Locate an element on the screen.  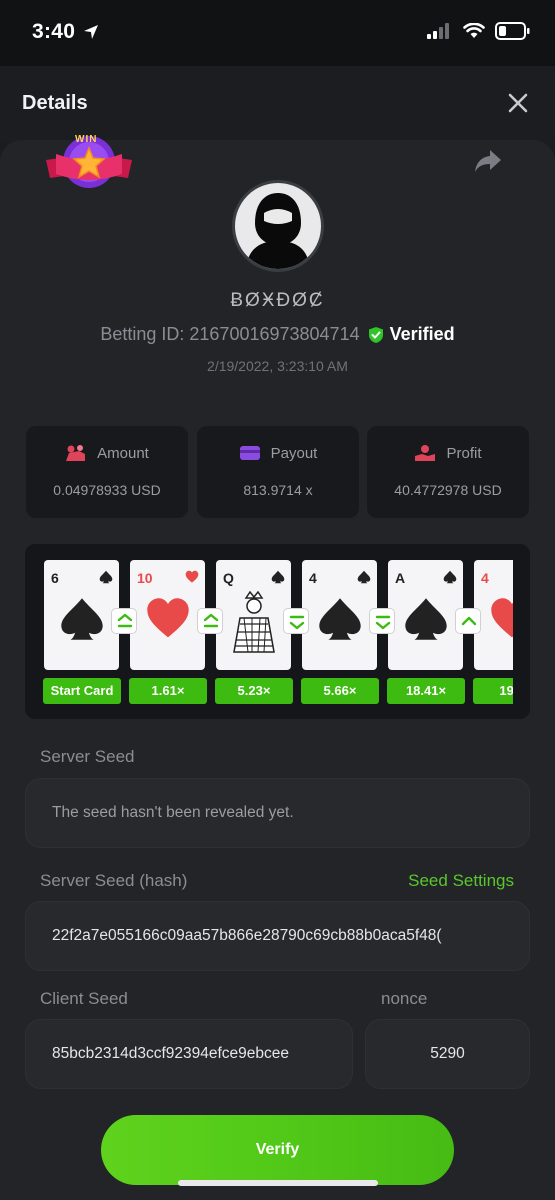
amount-card: Amount 0.04978933 USD is located at coordinates (107, 472).